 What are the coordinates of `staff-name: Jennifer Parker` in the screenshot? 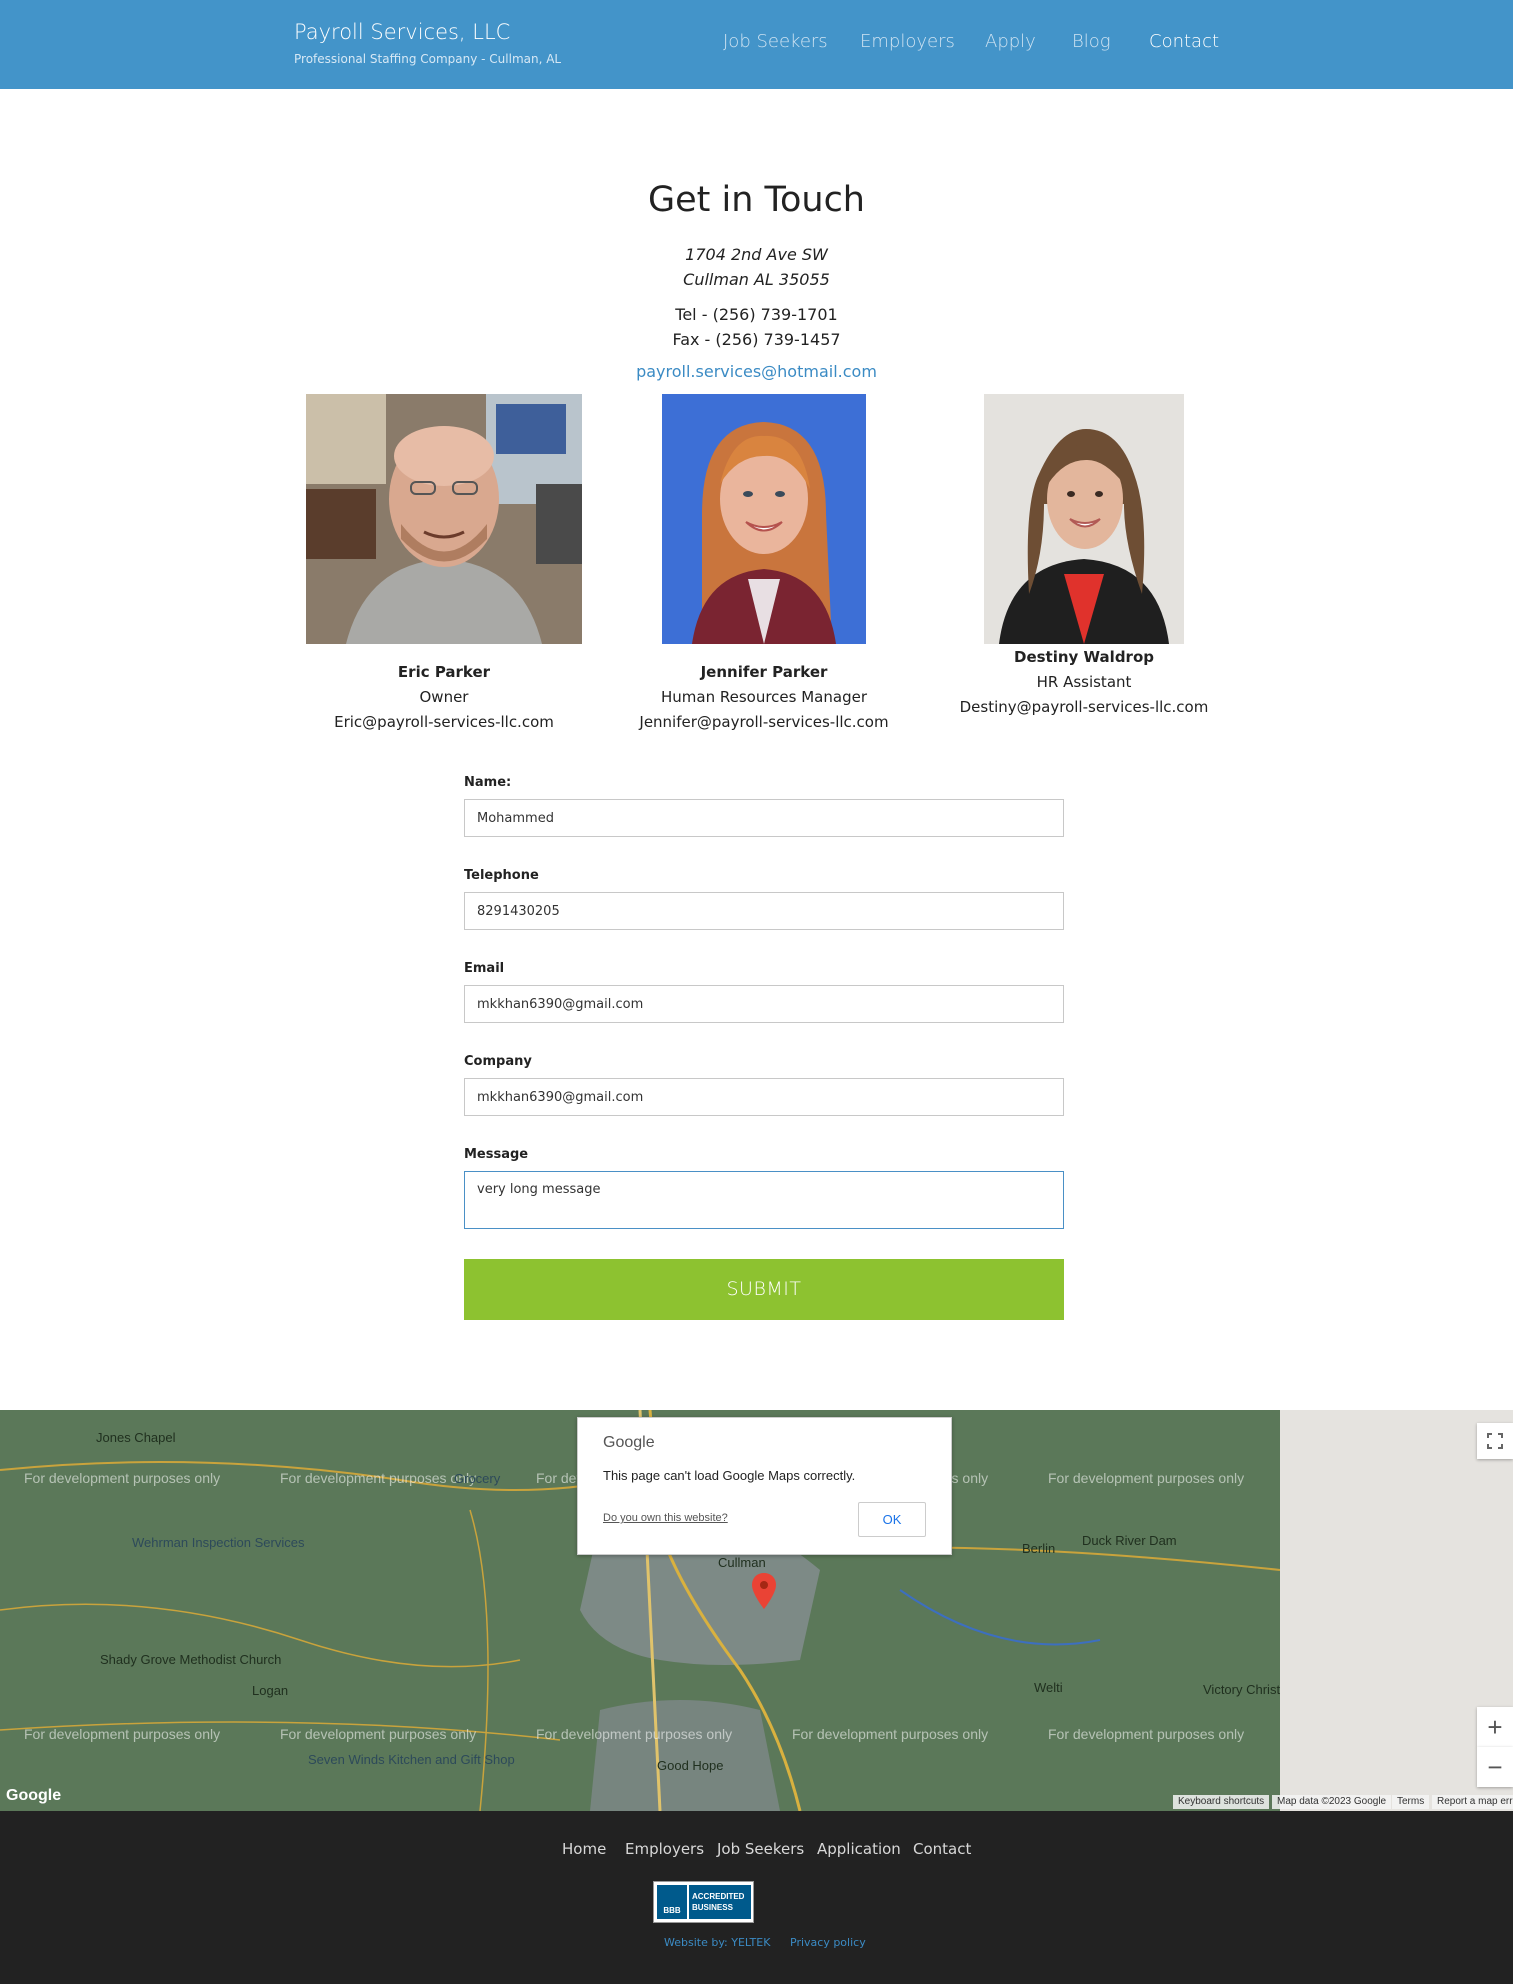 It's located at (764, 672).